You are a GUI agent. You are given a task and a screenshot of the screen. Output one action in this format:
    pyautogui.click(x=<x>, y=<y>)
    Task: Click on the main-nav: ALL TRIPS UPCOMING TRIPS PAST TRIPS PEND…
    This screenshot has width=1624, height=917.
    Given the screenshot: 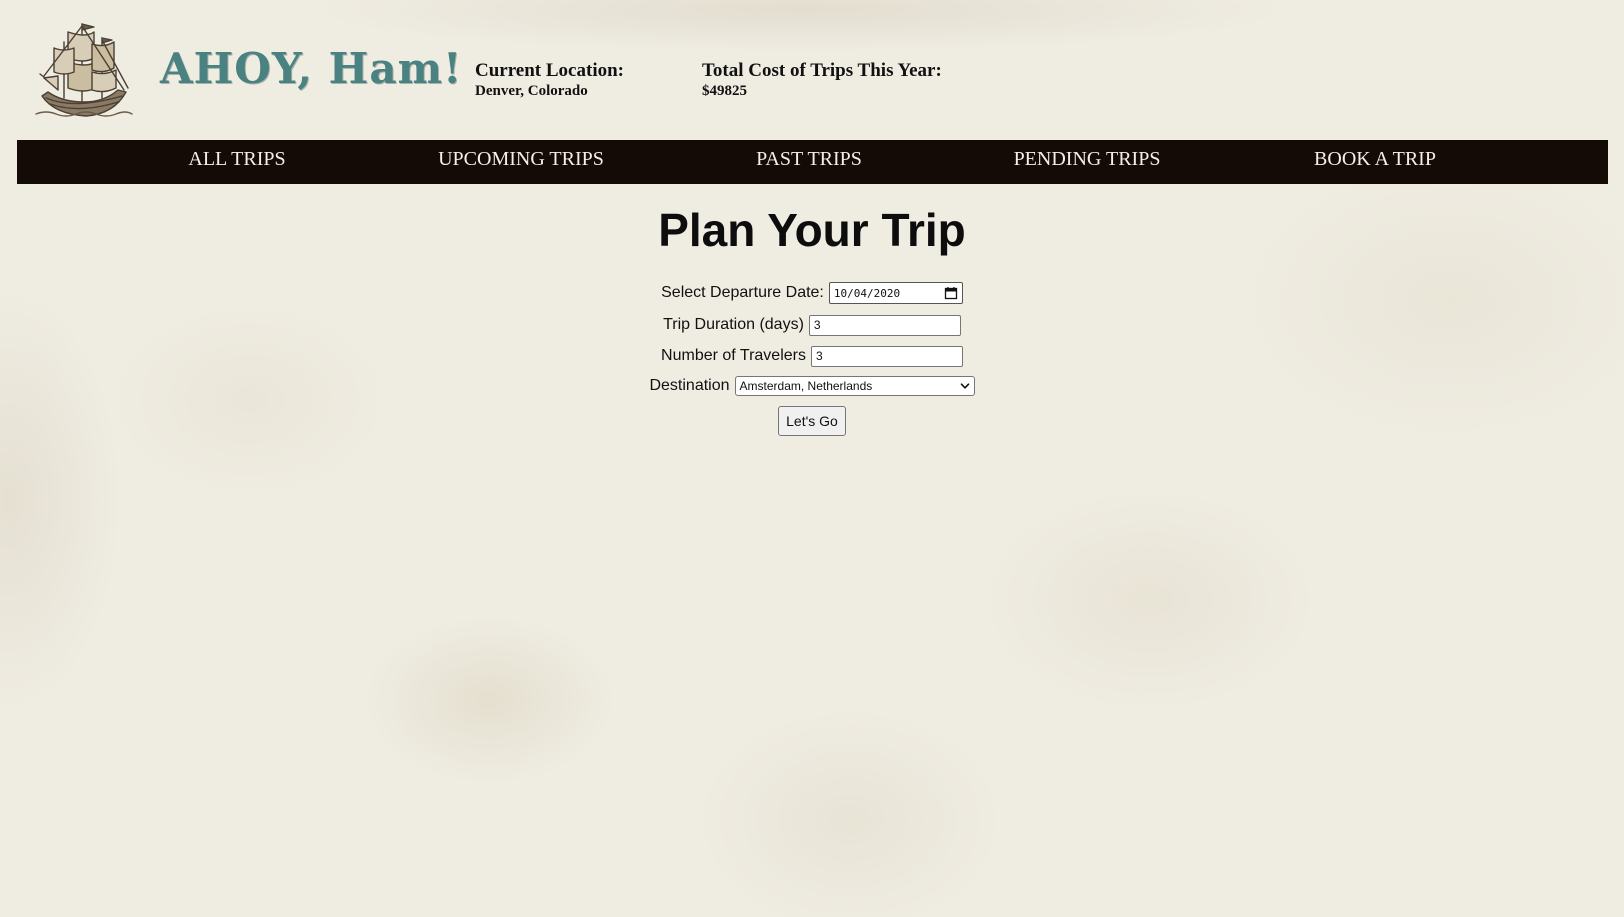 What is the action you would take?
    pyautogui.click(x=812, y=162)
    